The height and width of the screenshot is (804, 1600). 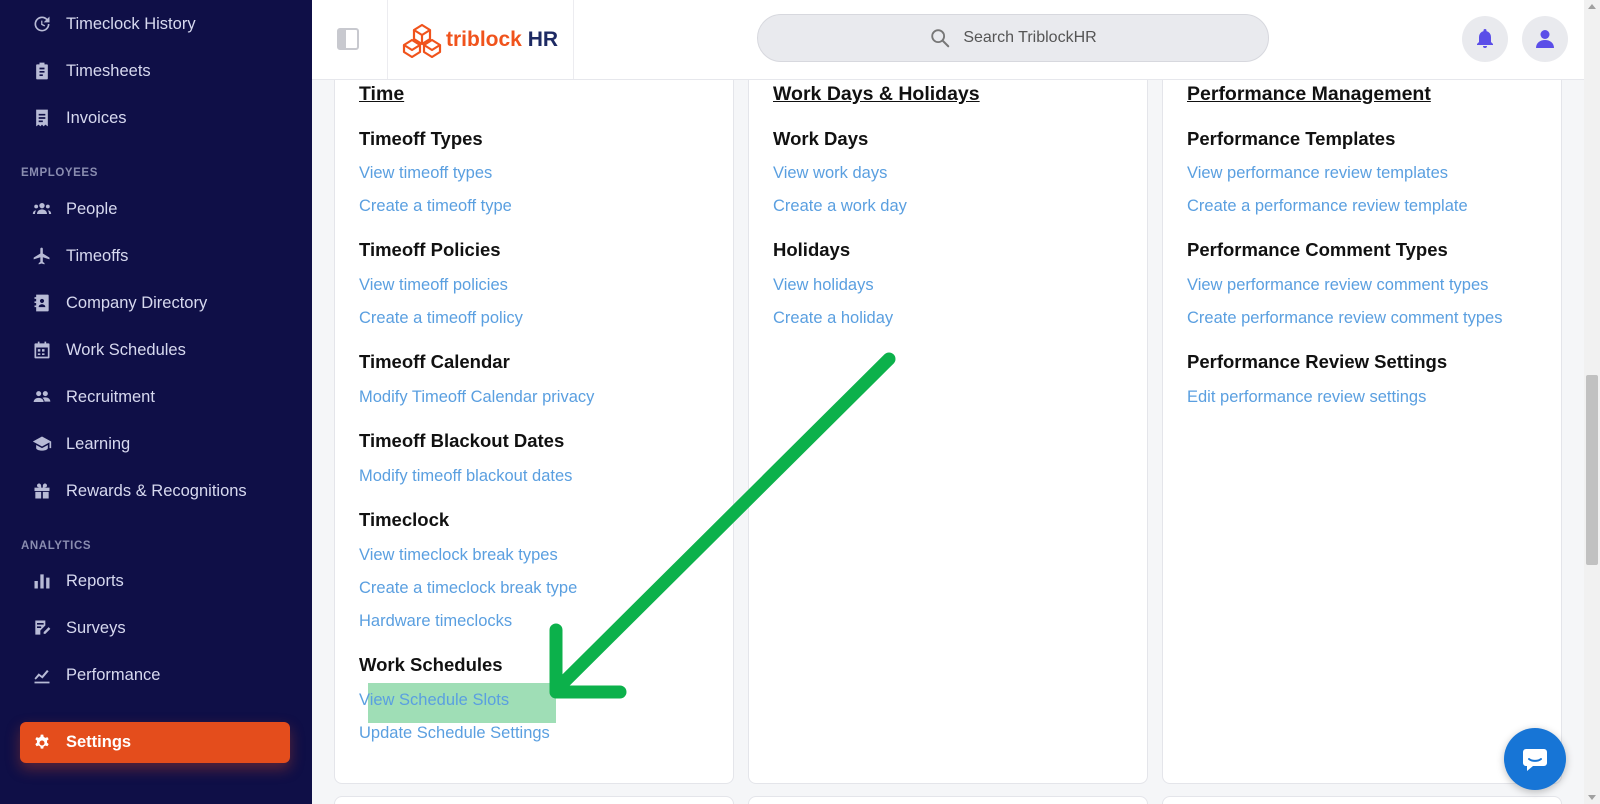 I want to click on sidebar-item-learning: Learning, so click(x=156, y=444).